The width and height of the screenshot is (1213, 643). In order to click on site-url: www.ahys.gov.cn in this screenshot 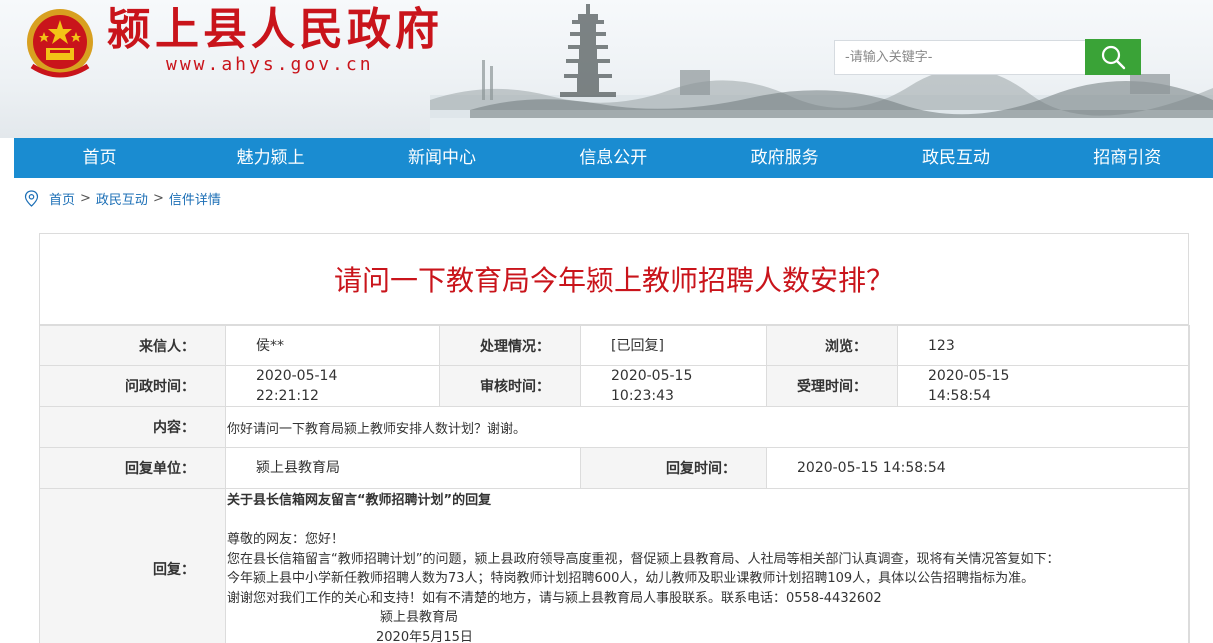, I will do `click(270, 64)`.